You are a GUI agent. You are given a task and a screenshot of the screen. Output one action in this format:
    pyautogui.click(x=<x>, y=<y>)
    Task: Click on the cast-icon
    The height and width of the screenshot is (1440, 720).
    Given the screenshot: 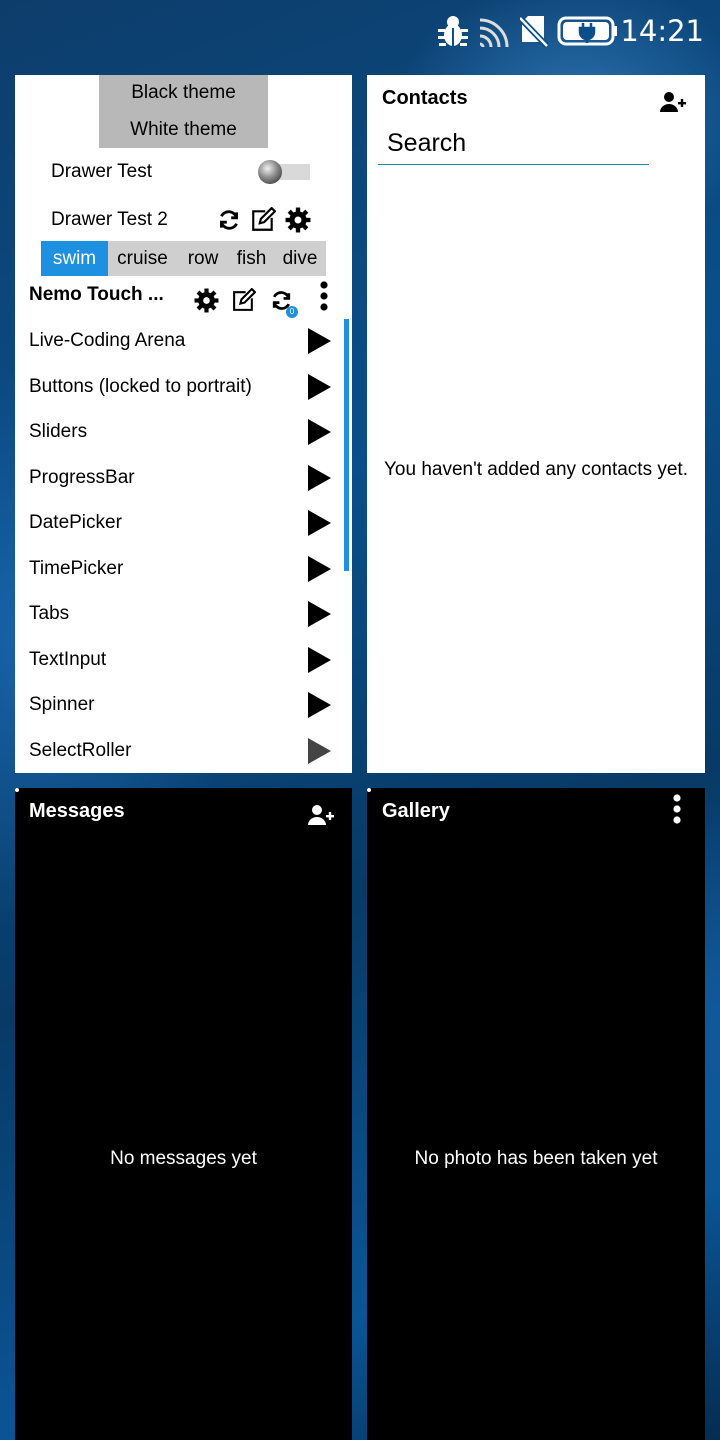 What is the action you would take?
    pyautogui.click(x=494, y=33)
    